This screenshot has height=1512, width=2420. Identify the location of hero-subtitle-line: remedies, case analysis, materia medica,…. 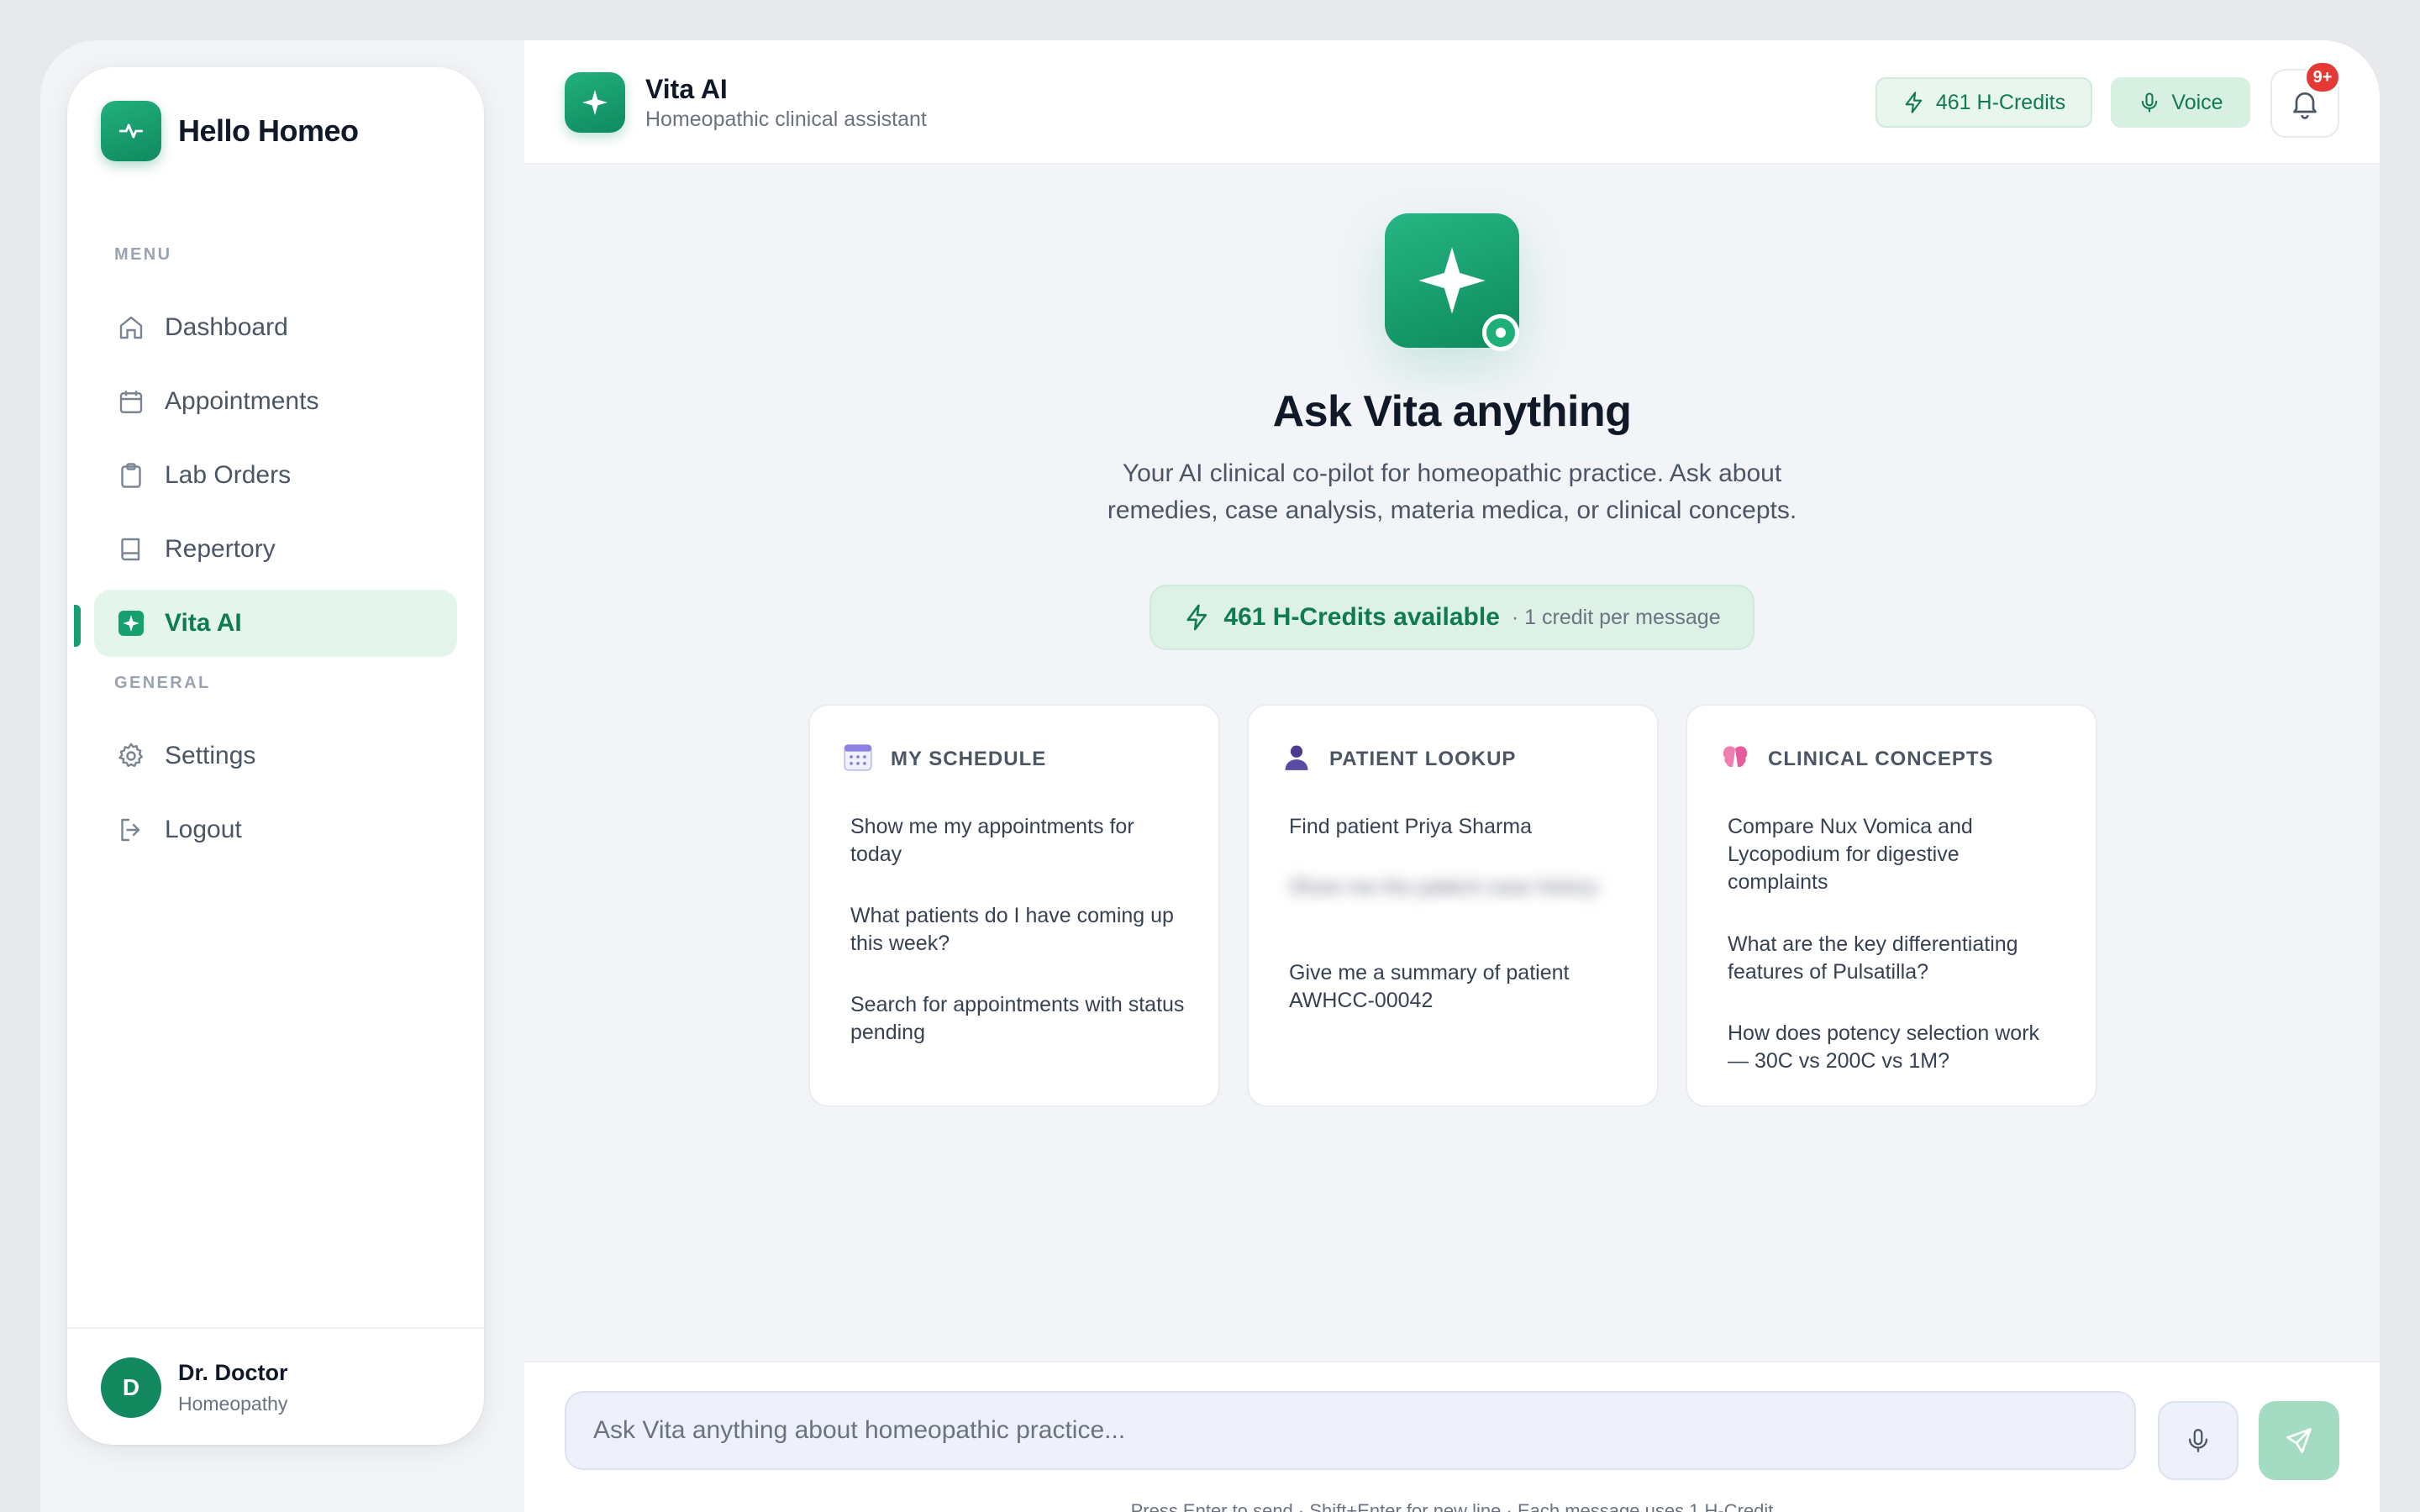
(1452, 510).